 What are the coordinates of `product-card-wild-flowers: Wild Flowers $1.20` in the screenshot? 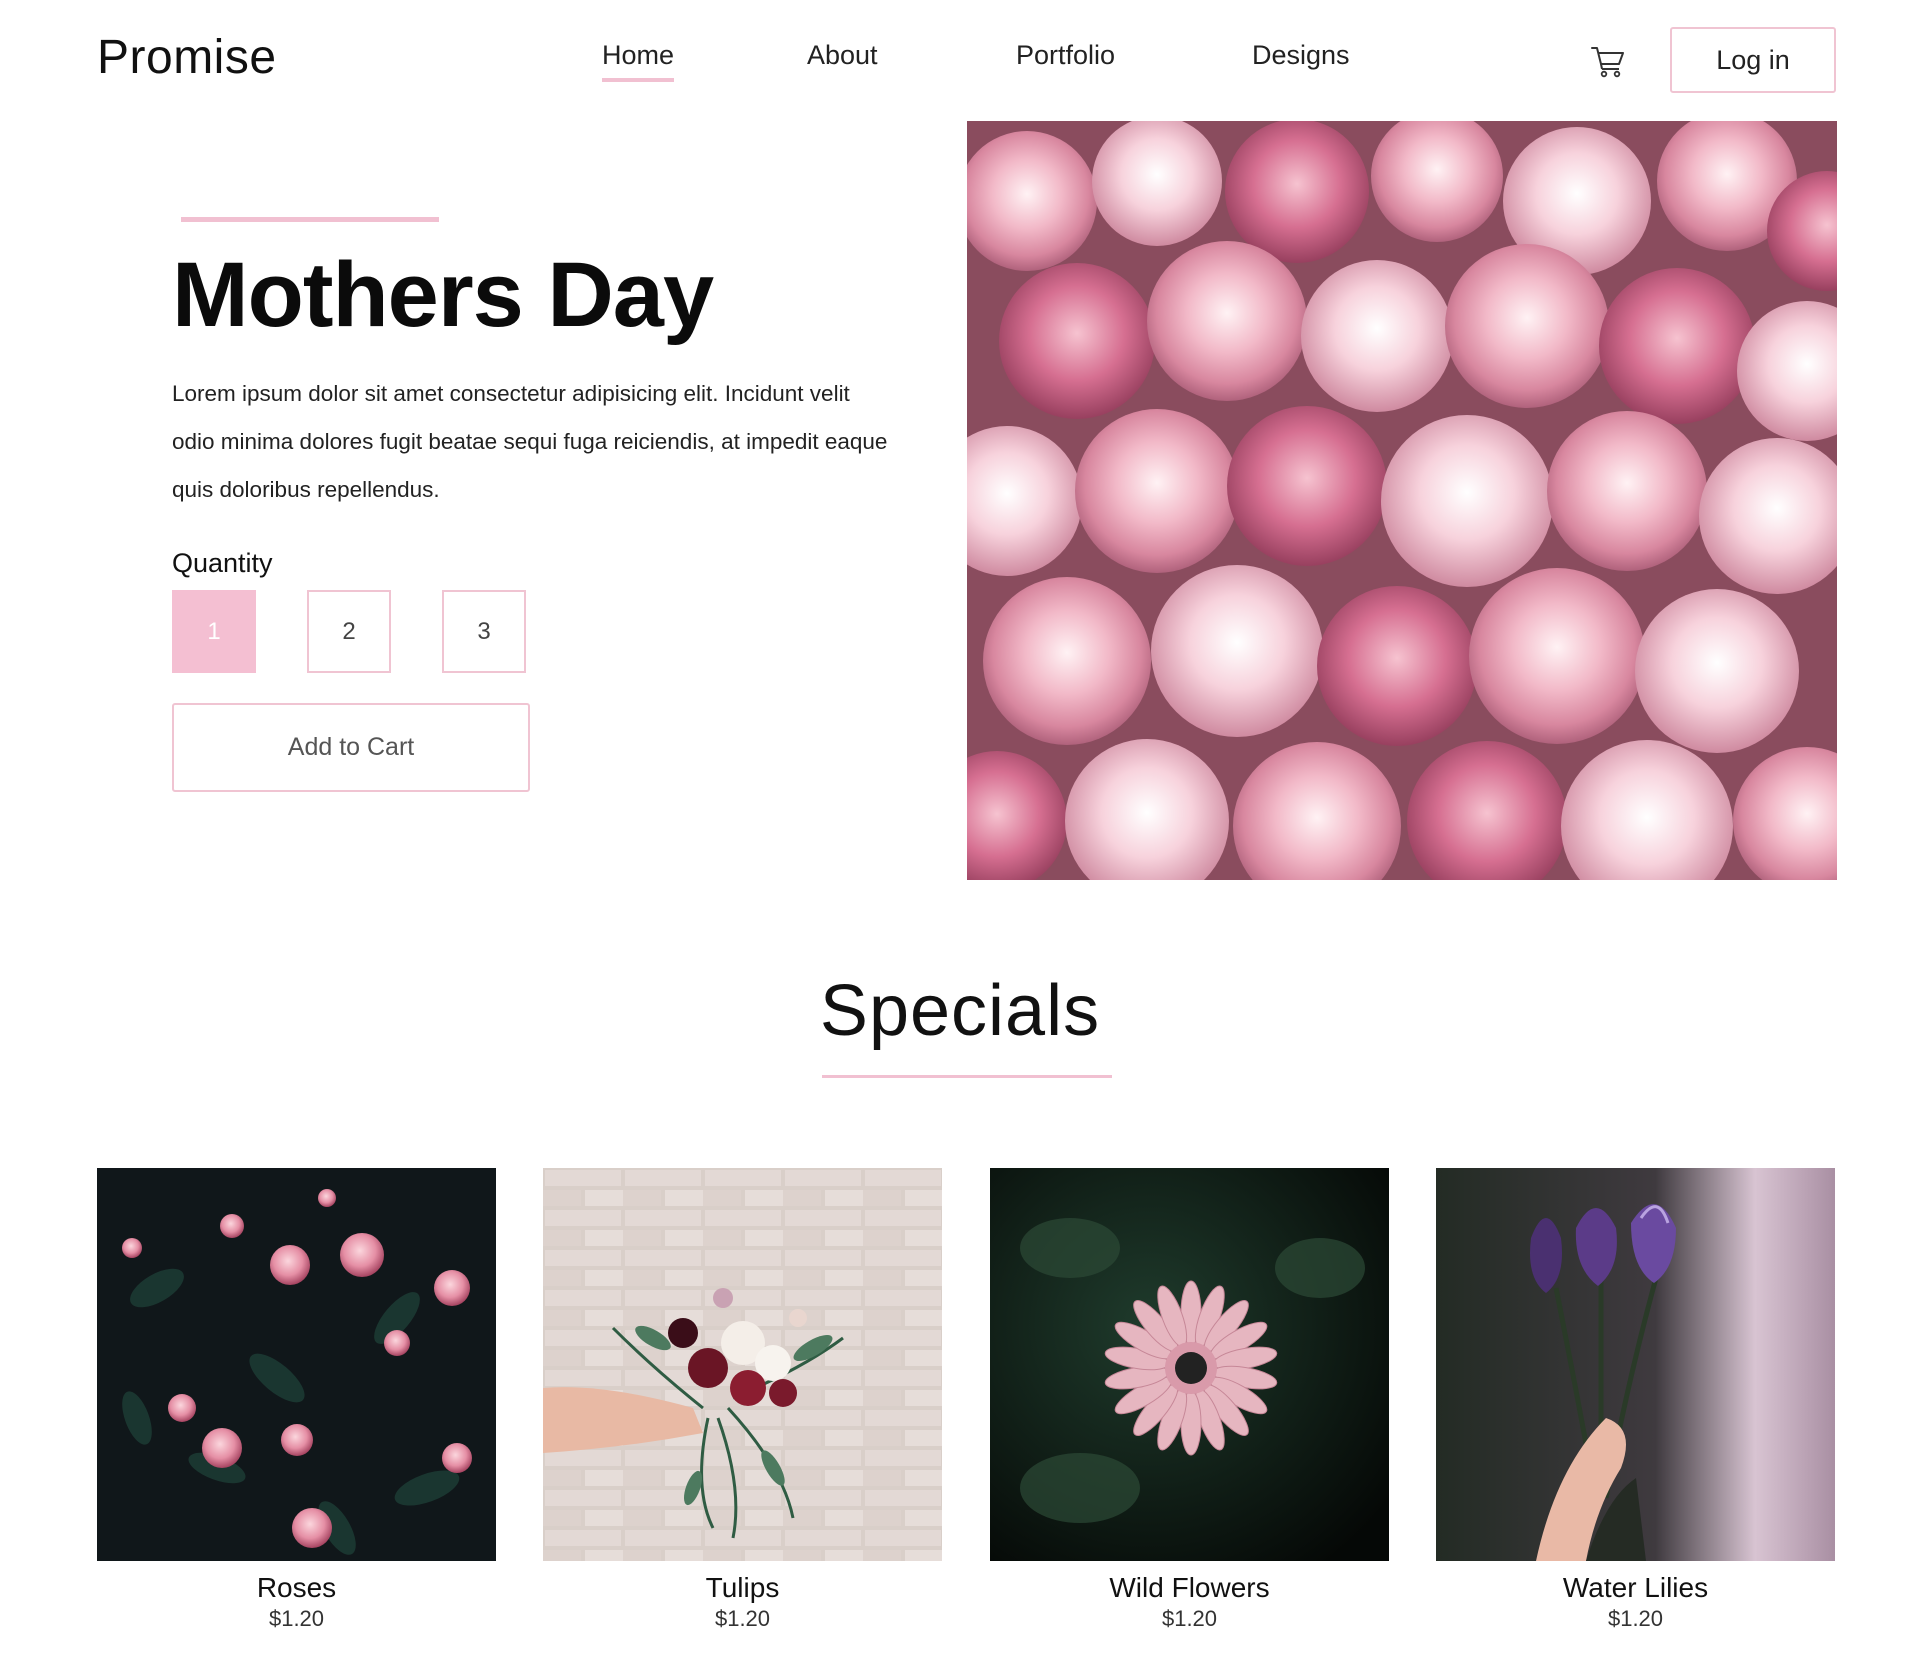 It's located at (1189, 1400).